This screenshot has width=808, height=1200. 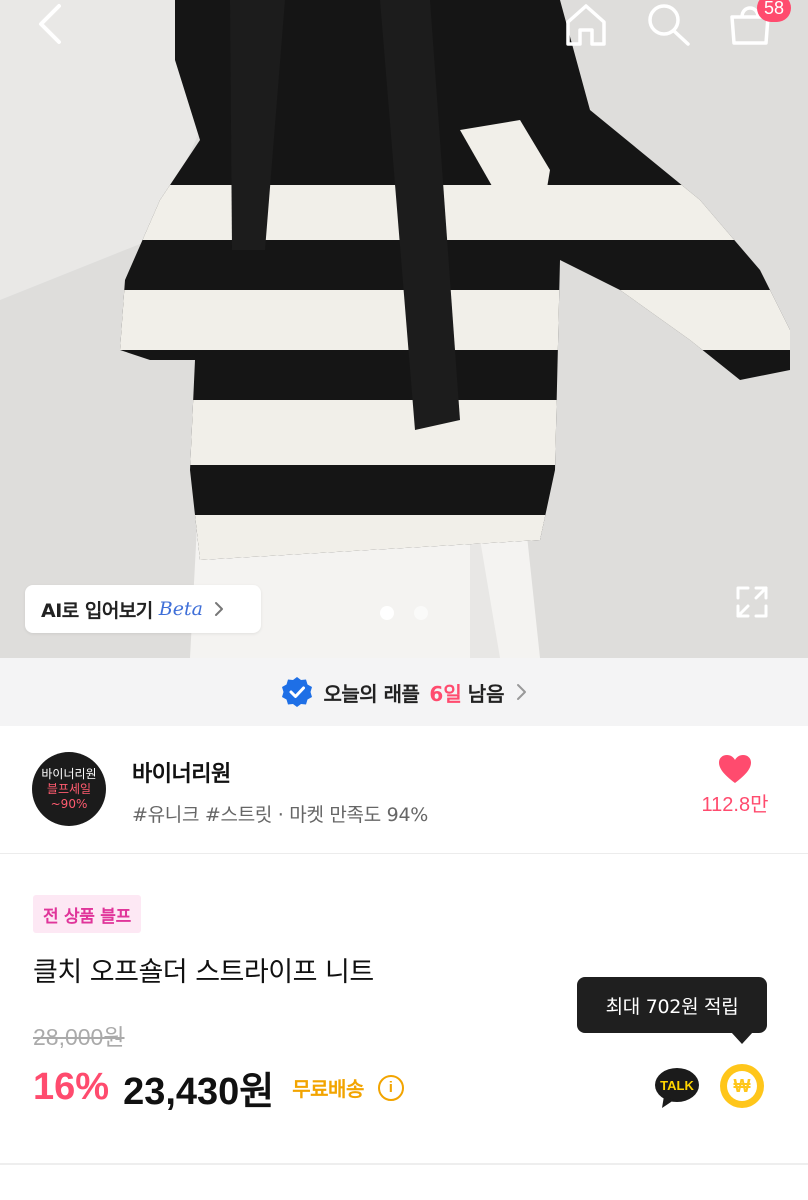 I want to click on original-price: 28,000원, so click(x=79, y=1037).